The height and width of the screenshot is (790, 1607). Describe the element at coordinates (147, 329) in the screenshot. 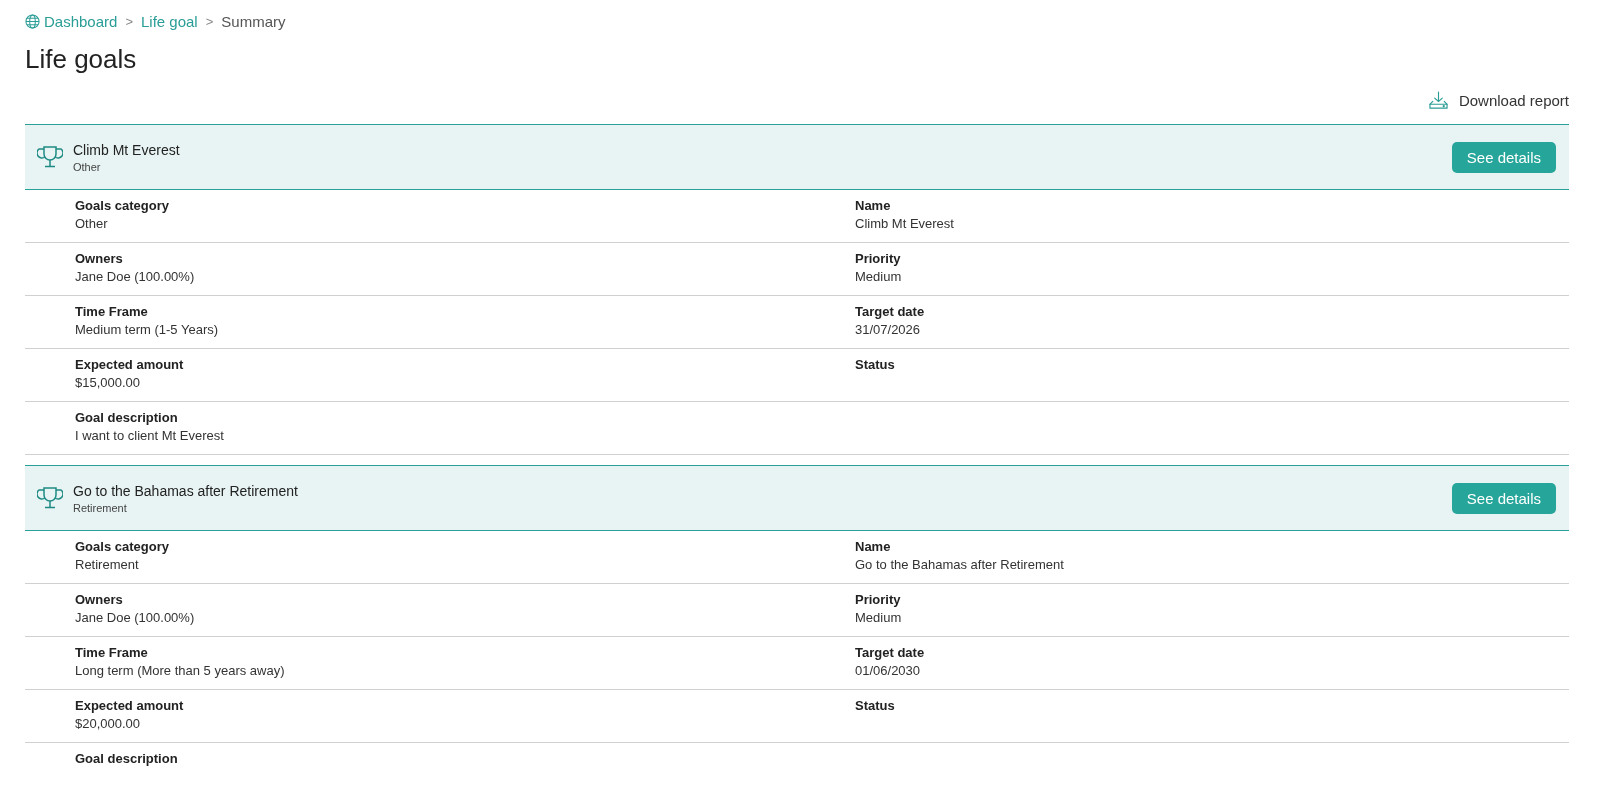

I see `field-value: Medium term (1-5 Years)` at that location.